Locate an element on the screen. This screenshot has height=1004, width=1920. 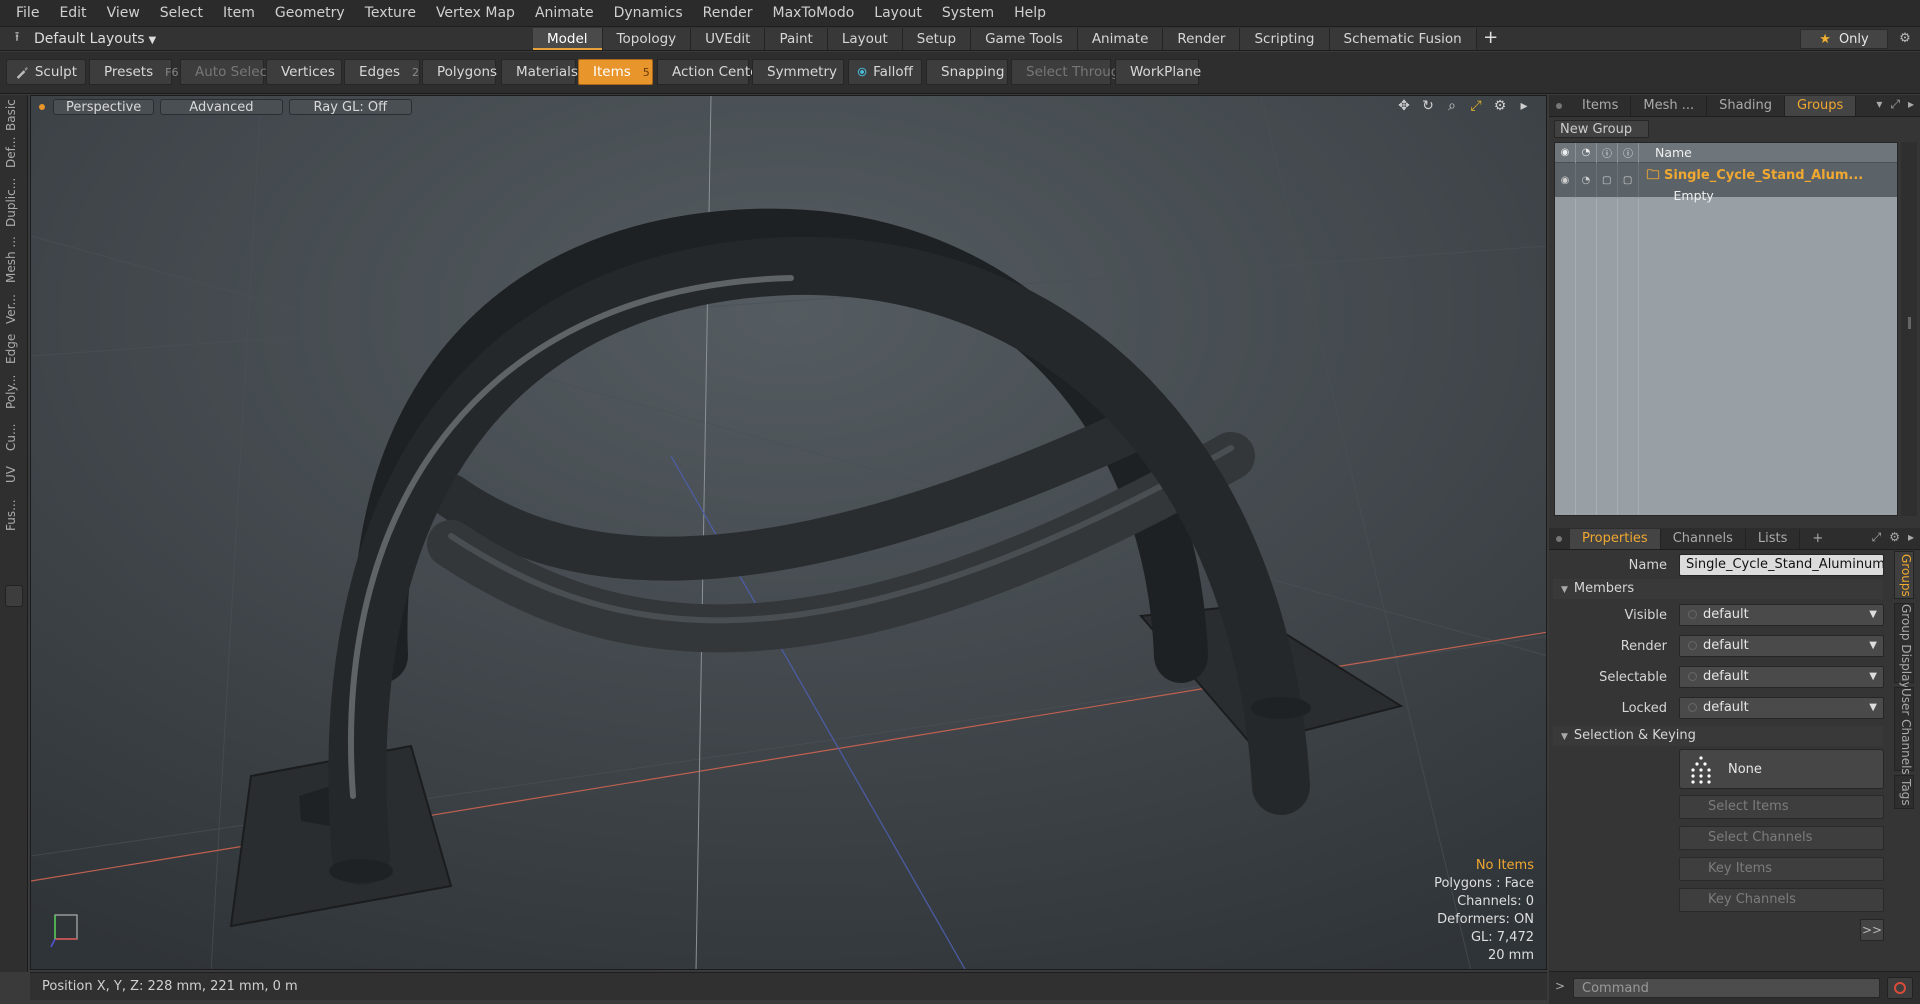
tab-properties: Properties is located at coordinates (1615, 538).